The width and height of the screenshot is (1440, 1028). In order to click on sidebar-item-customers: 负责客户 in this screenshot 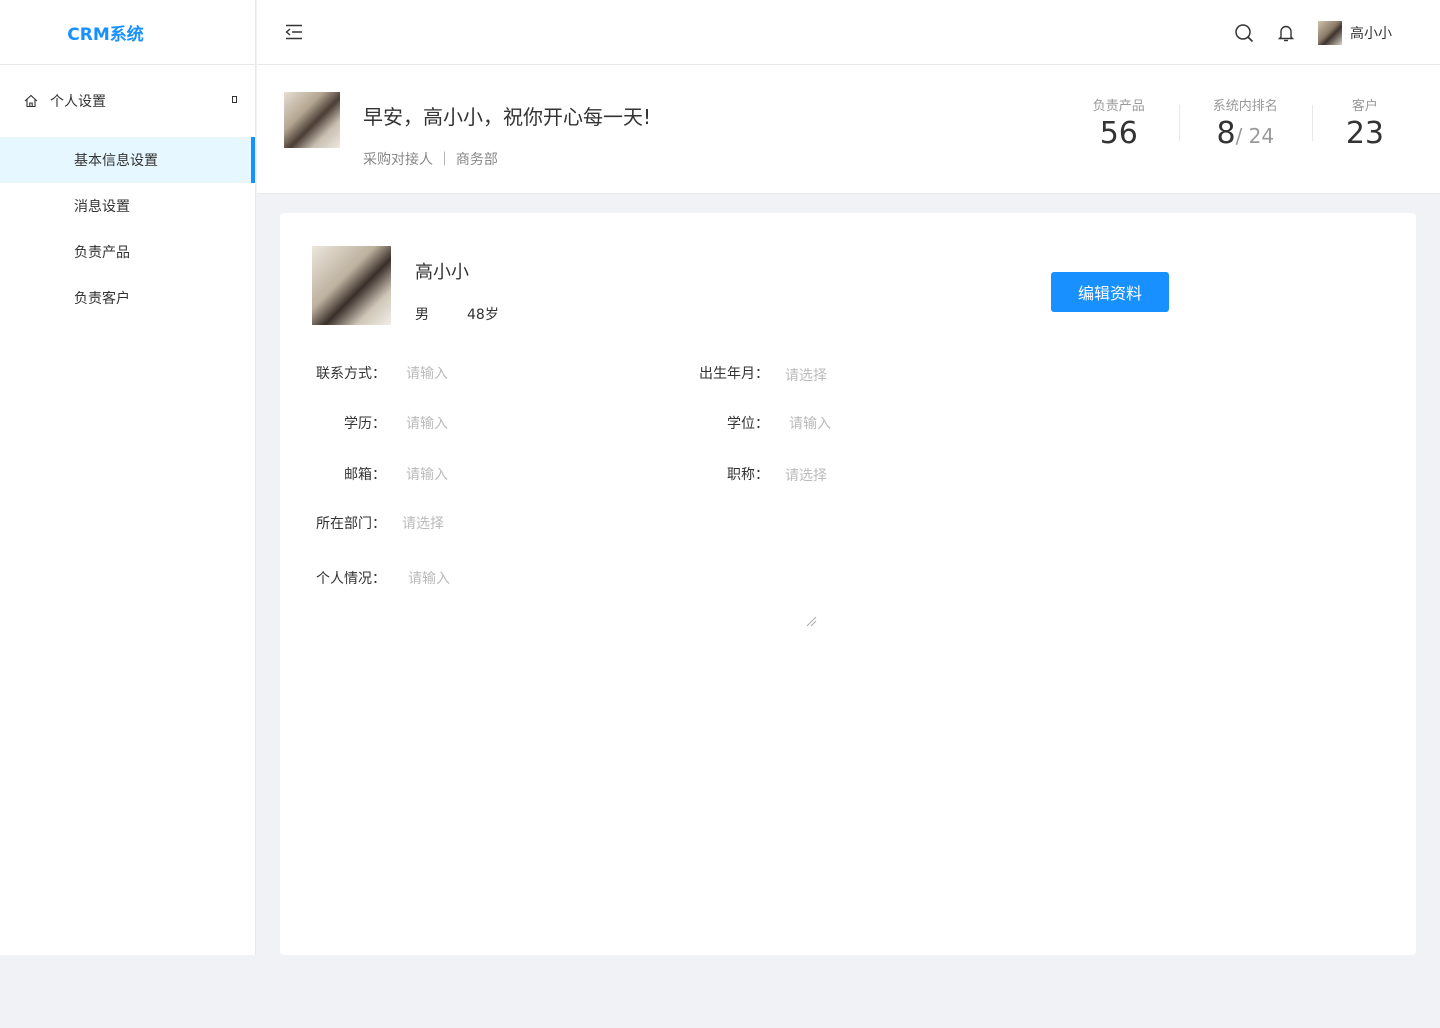, I will do `click(127, 298)`.